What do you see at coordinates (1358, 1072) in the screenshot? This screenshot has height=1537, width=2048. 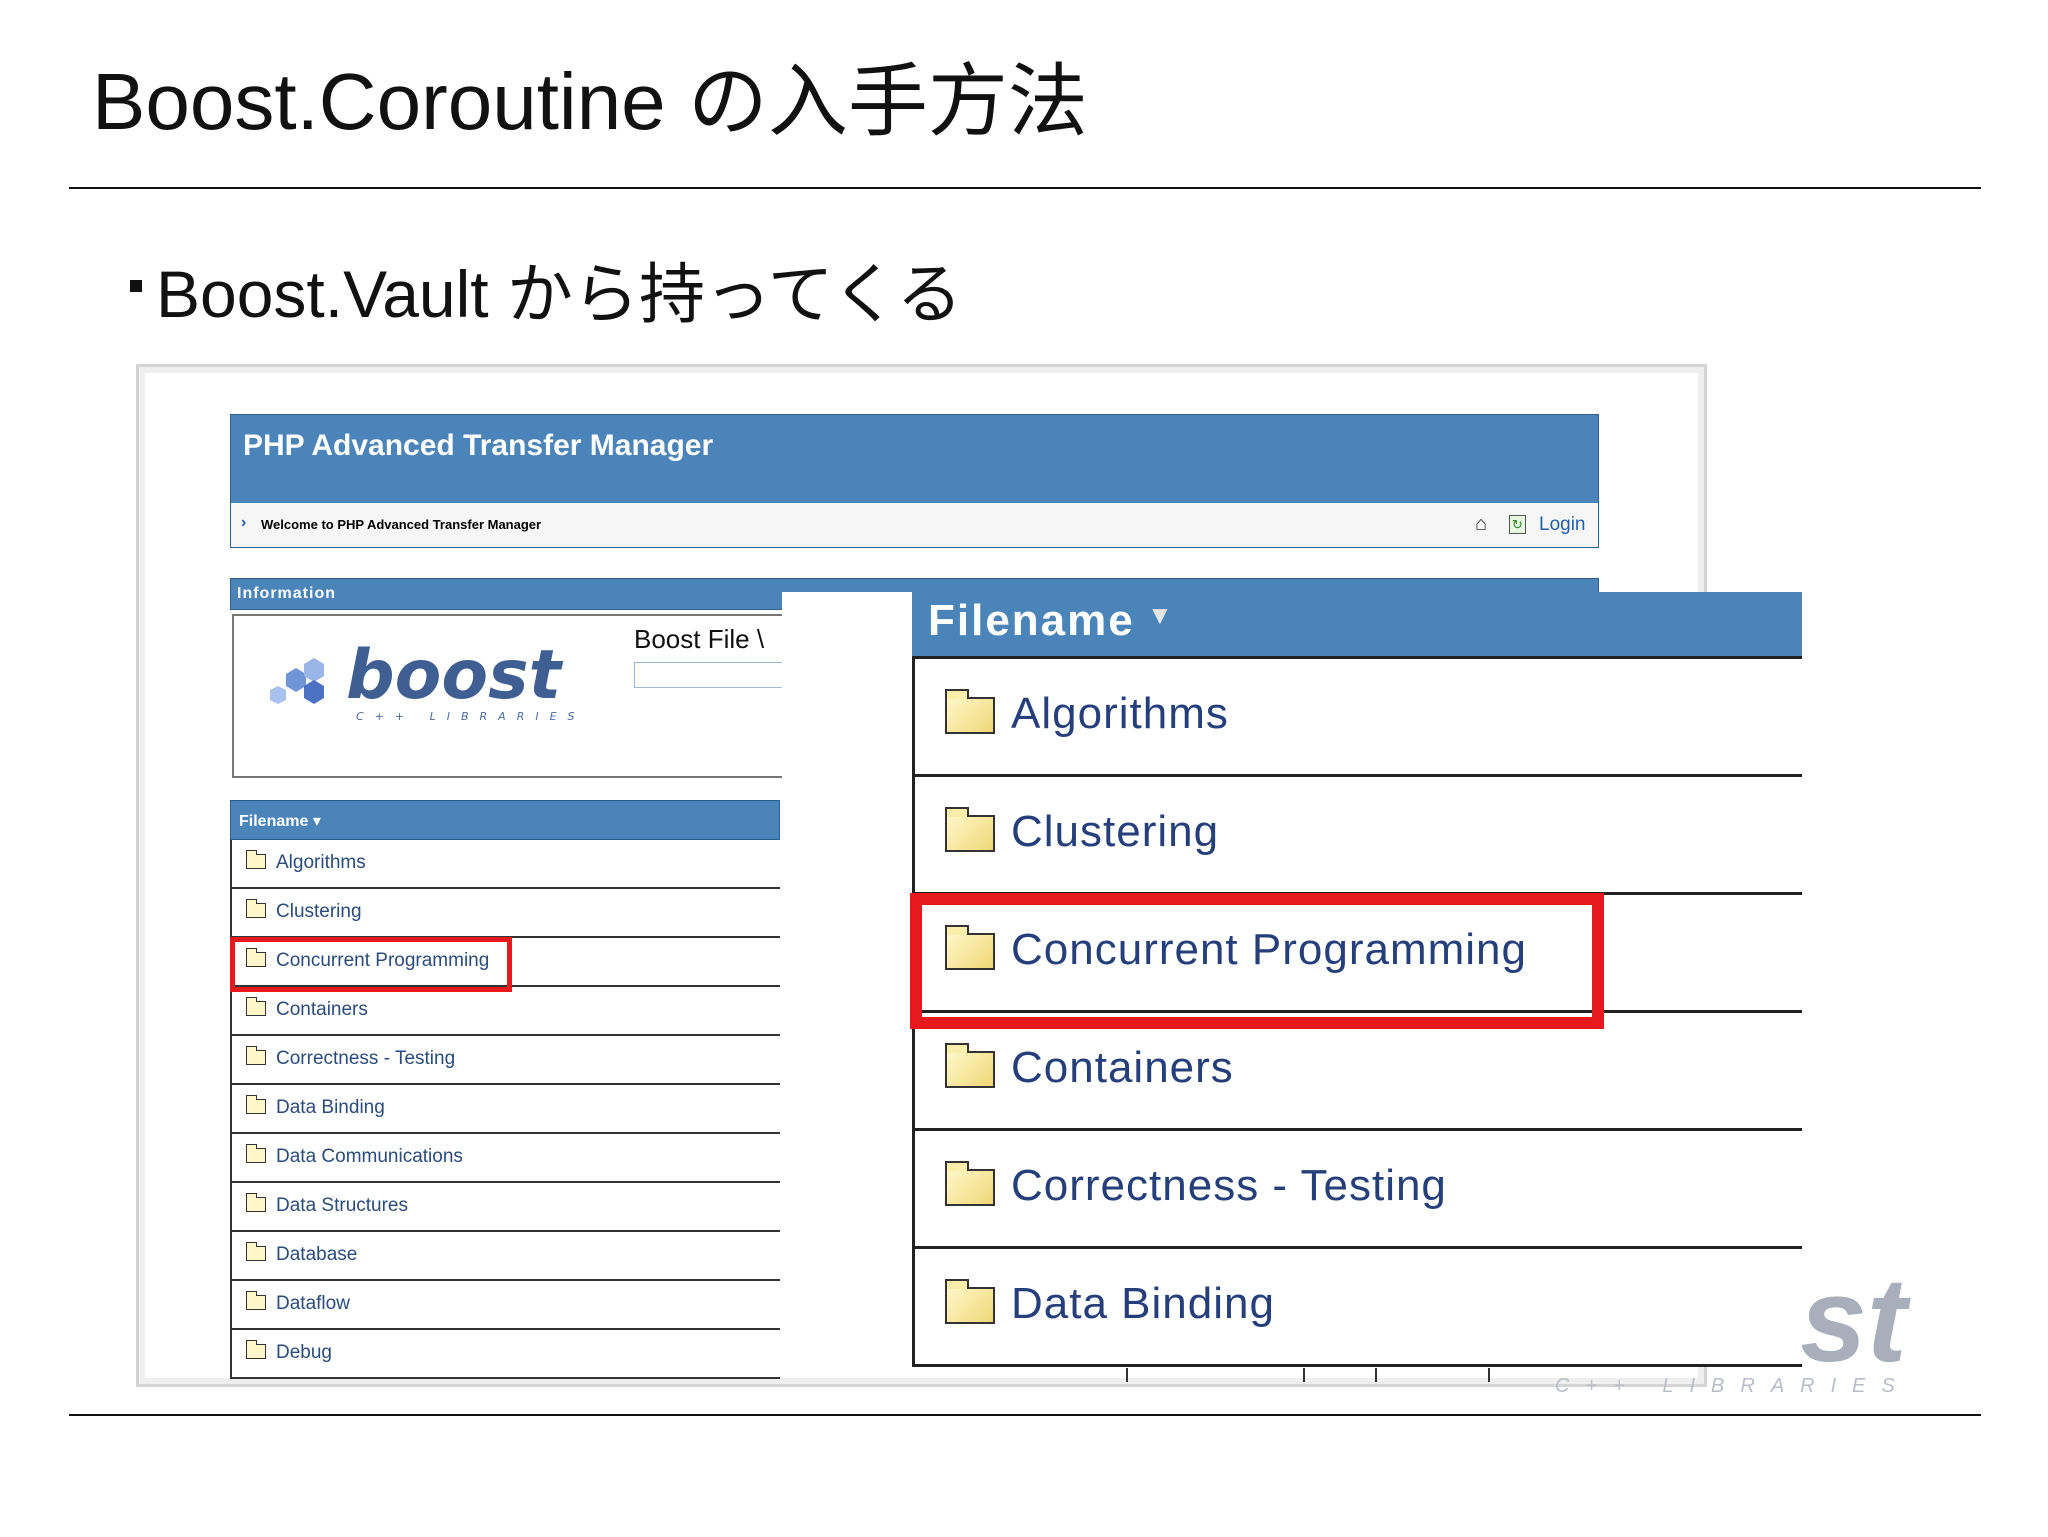 I see `zoom-list-item: Containers` at bounding box center [1358, 1072].